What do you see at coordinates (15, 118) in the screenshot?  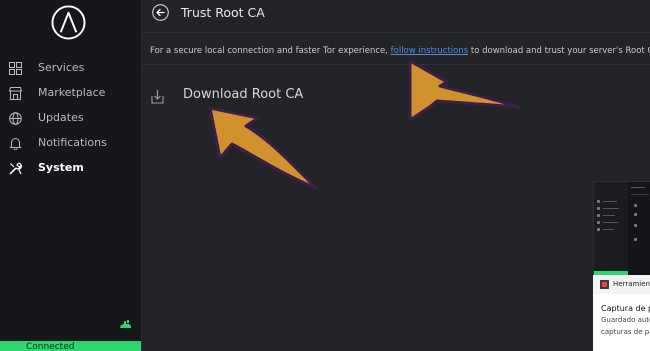 I see `globe-icon` at bounding box center [15, 118].